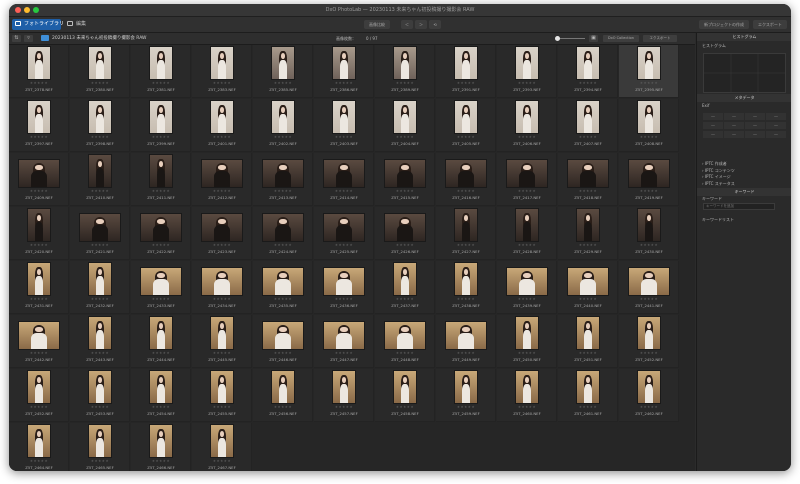 This screenshot has width=800, height=484. I want to click on photo-thumbnail-cell: ★★★★★ Z5T_2450.NEF, so click(527, 341).